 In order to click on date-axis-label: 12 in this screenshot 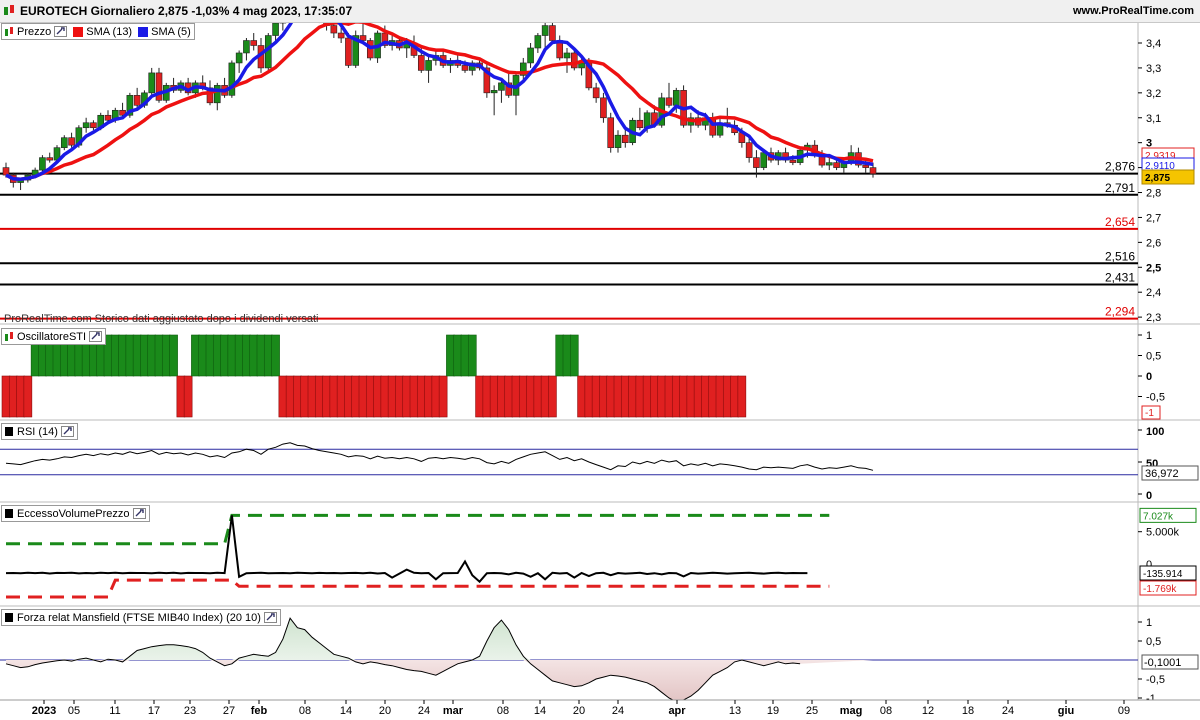, I will do `click(928, 711)`.